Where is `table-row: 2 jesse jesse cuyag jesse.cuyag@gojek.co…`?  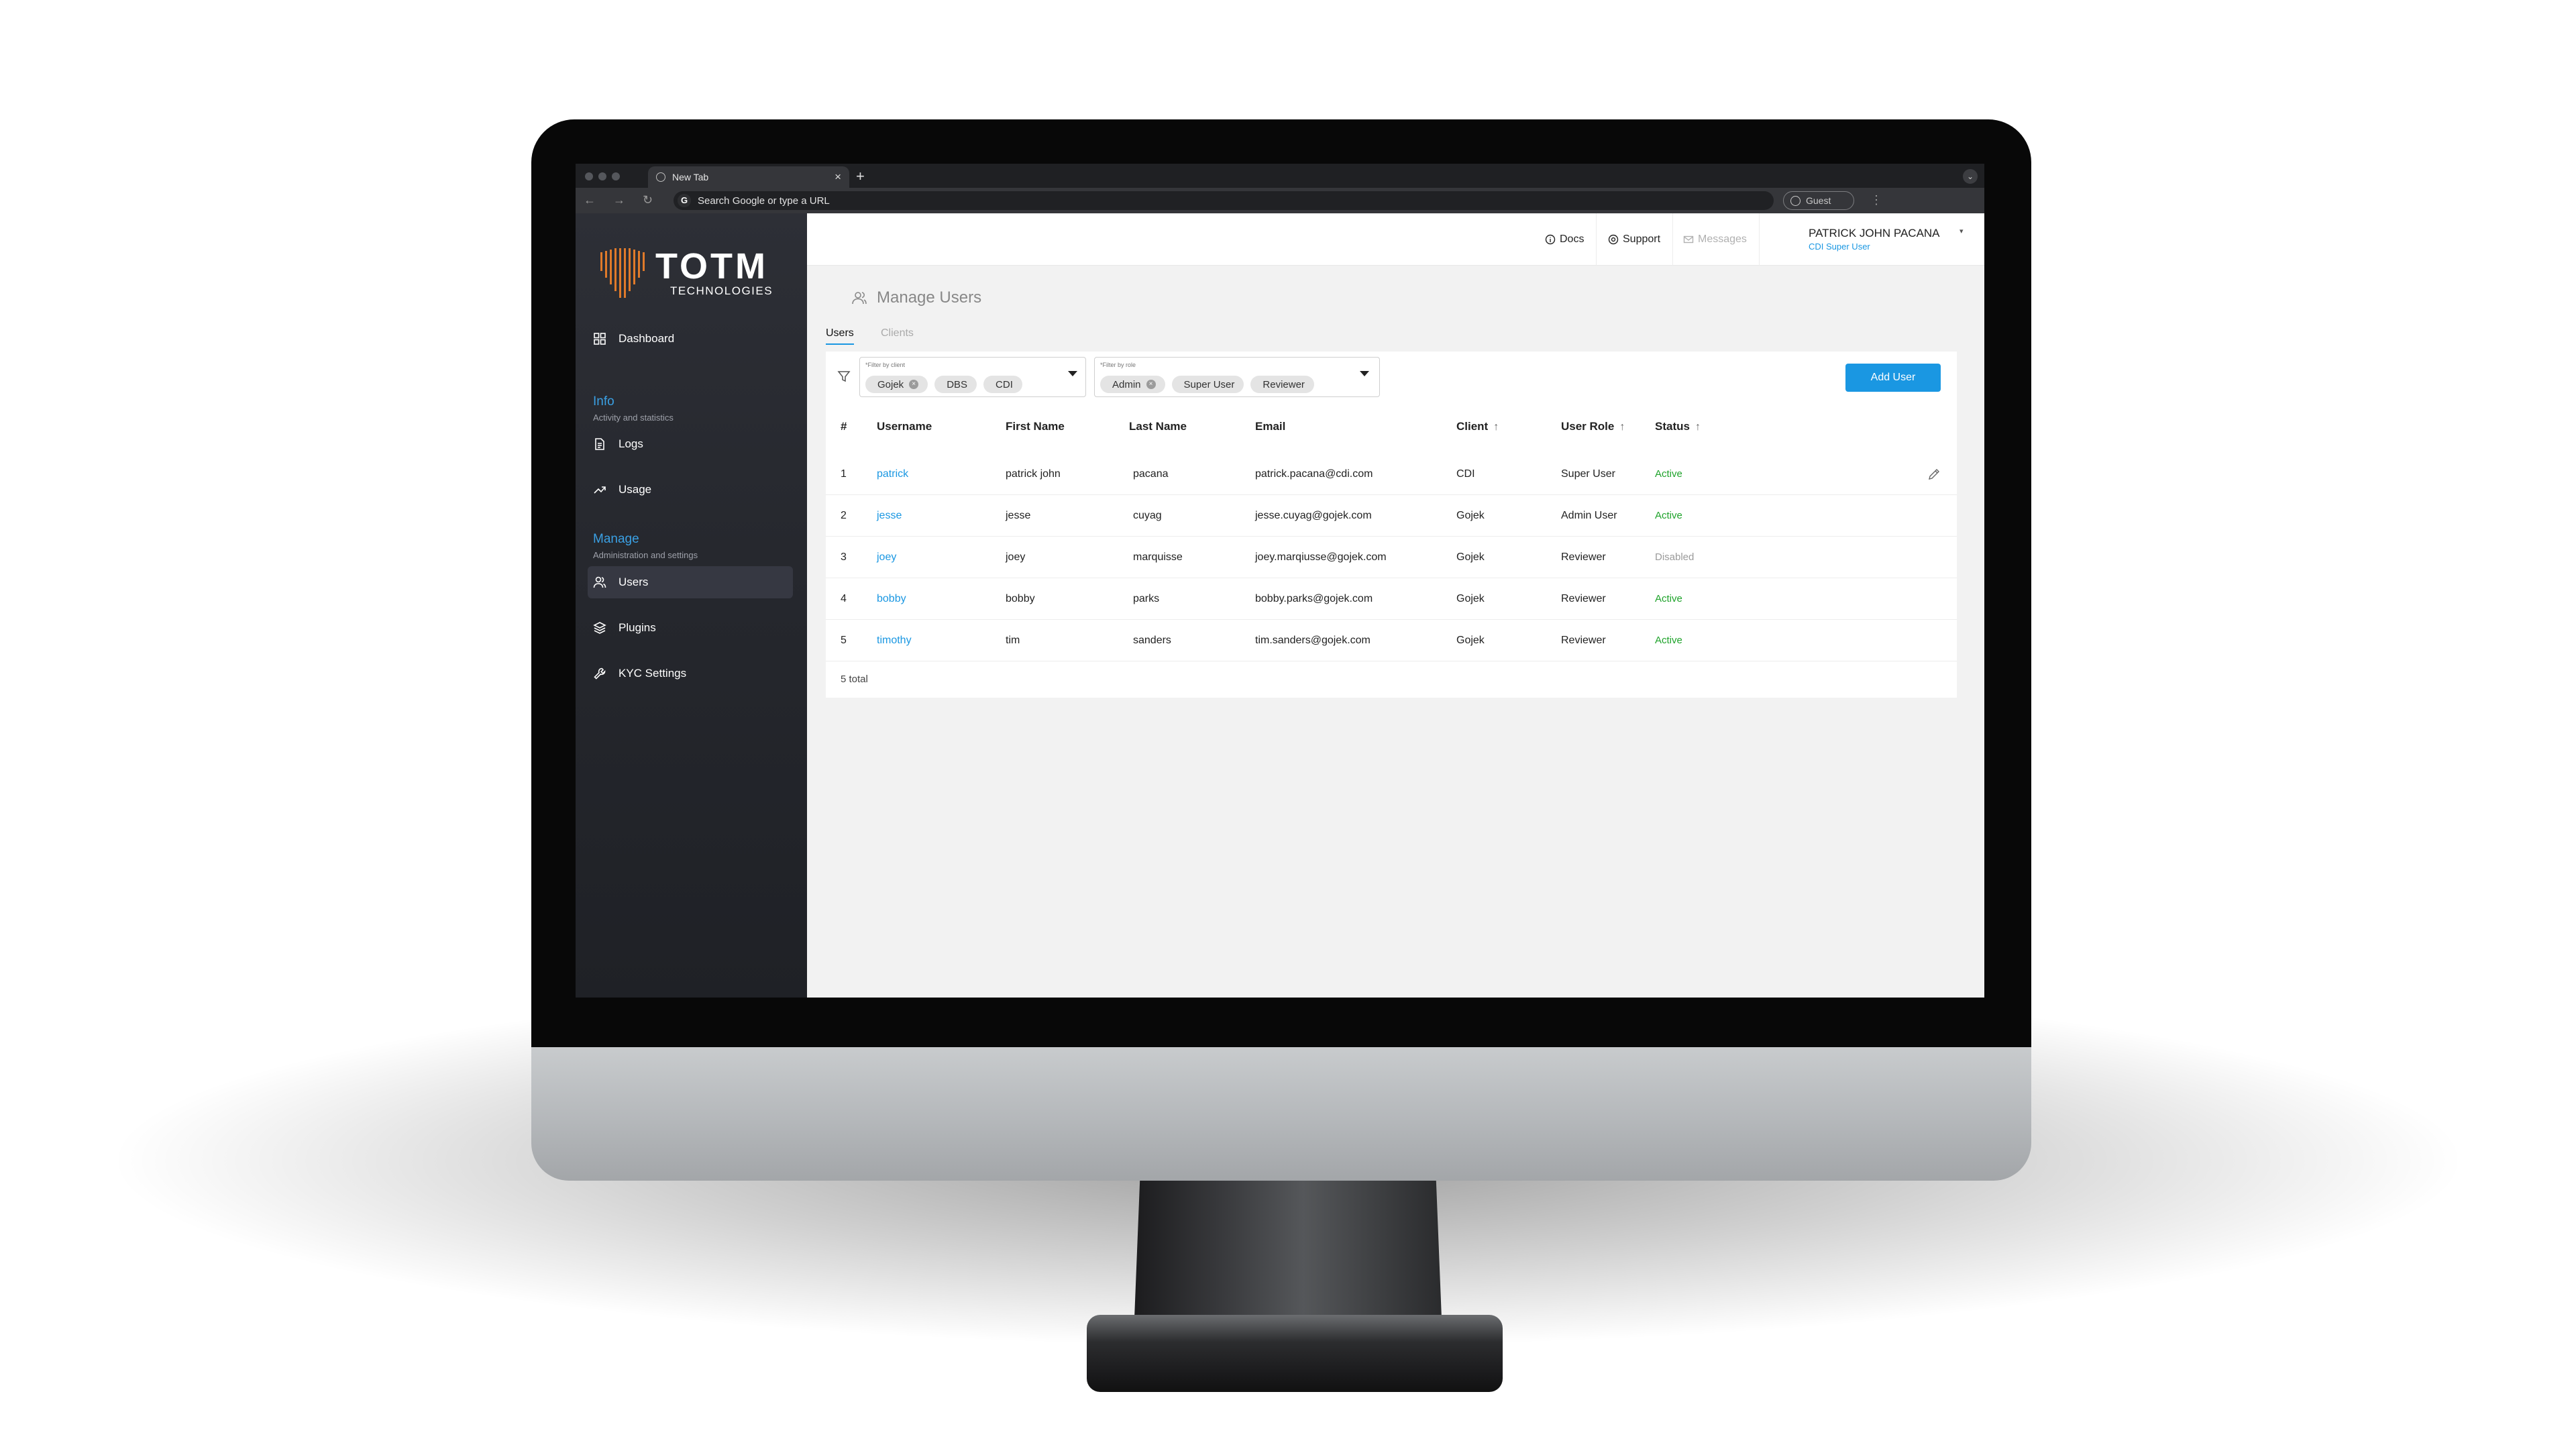
table-row: 2 jesse jesse cuyag jesse.cuyag@gojek.co… is located at coordinates (1391, 516).